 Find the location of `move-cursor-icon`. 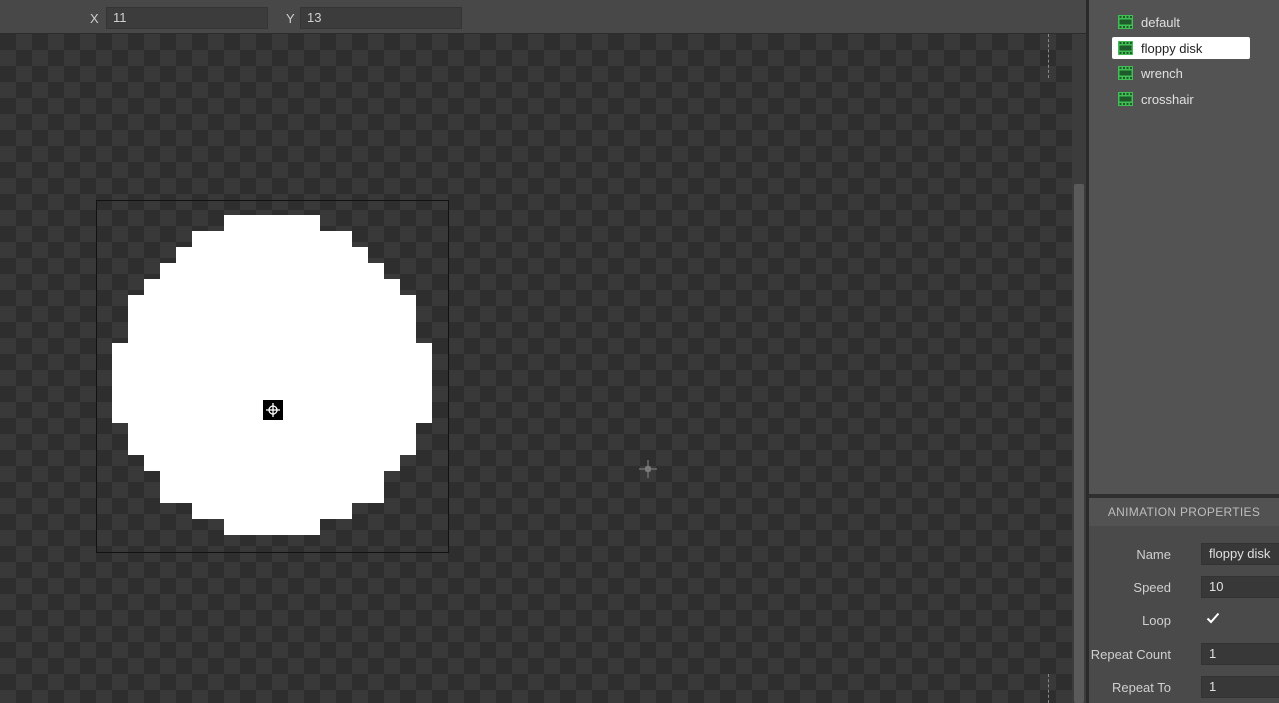

move-cursor-icon is located at coordinates (648, 469).